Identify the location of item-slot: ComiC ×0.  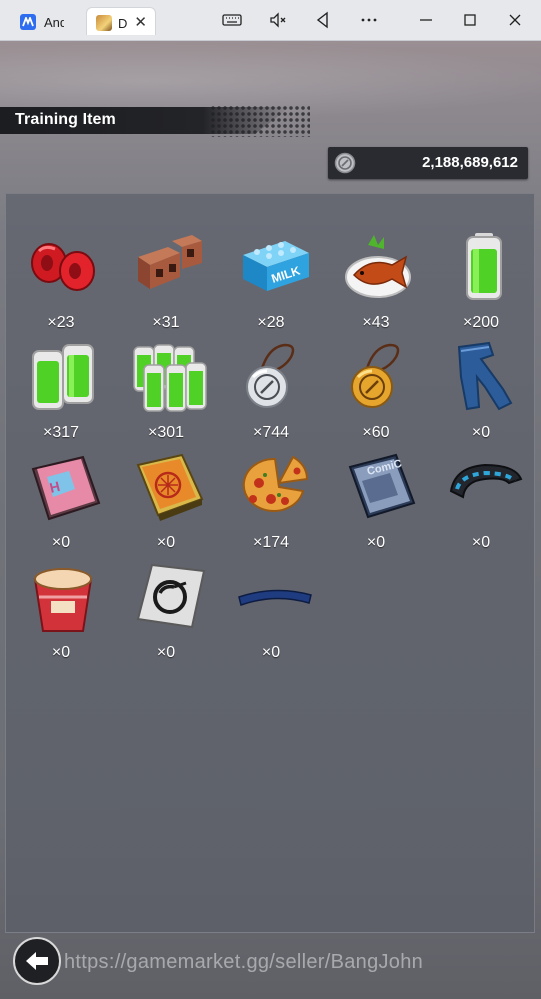
(378, 502).